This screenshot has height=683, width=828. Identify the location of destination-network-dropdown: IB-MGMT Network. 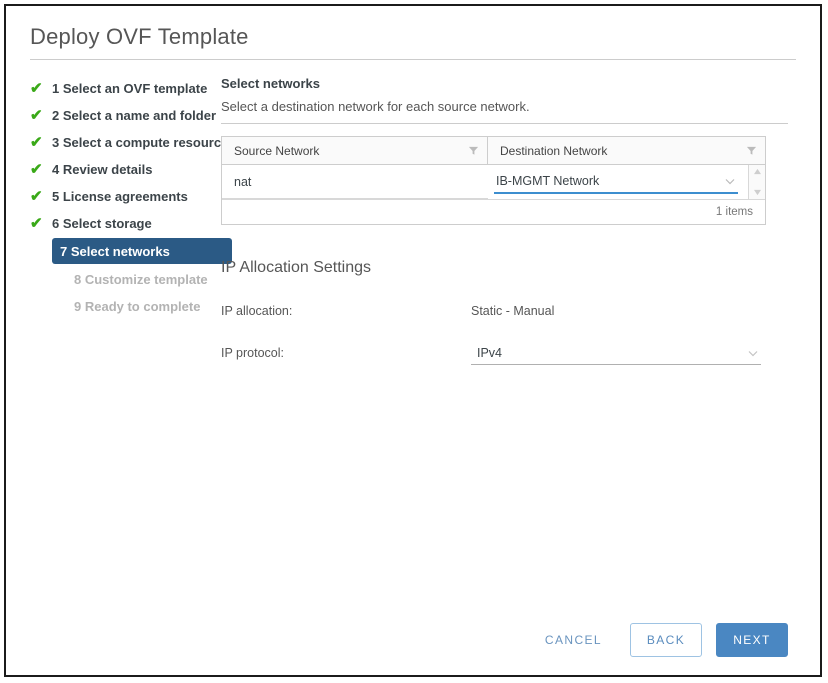
(616, 182).